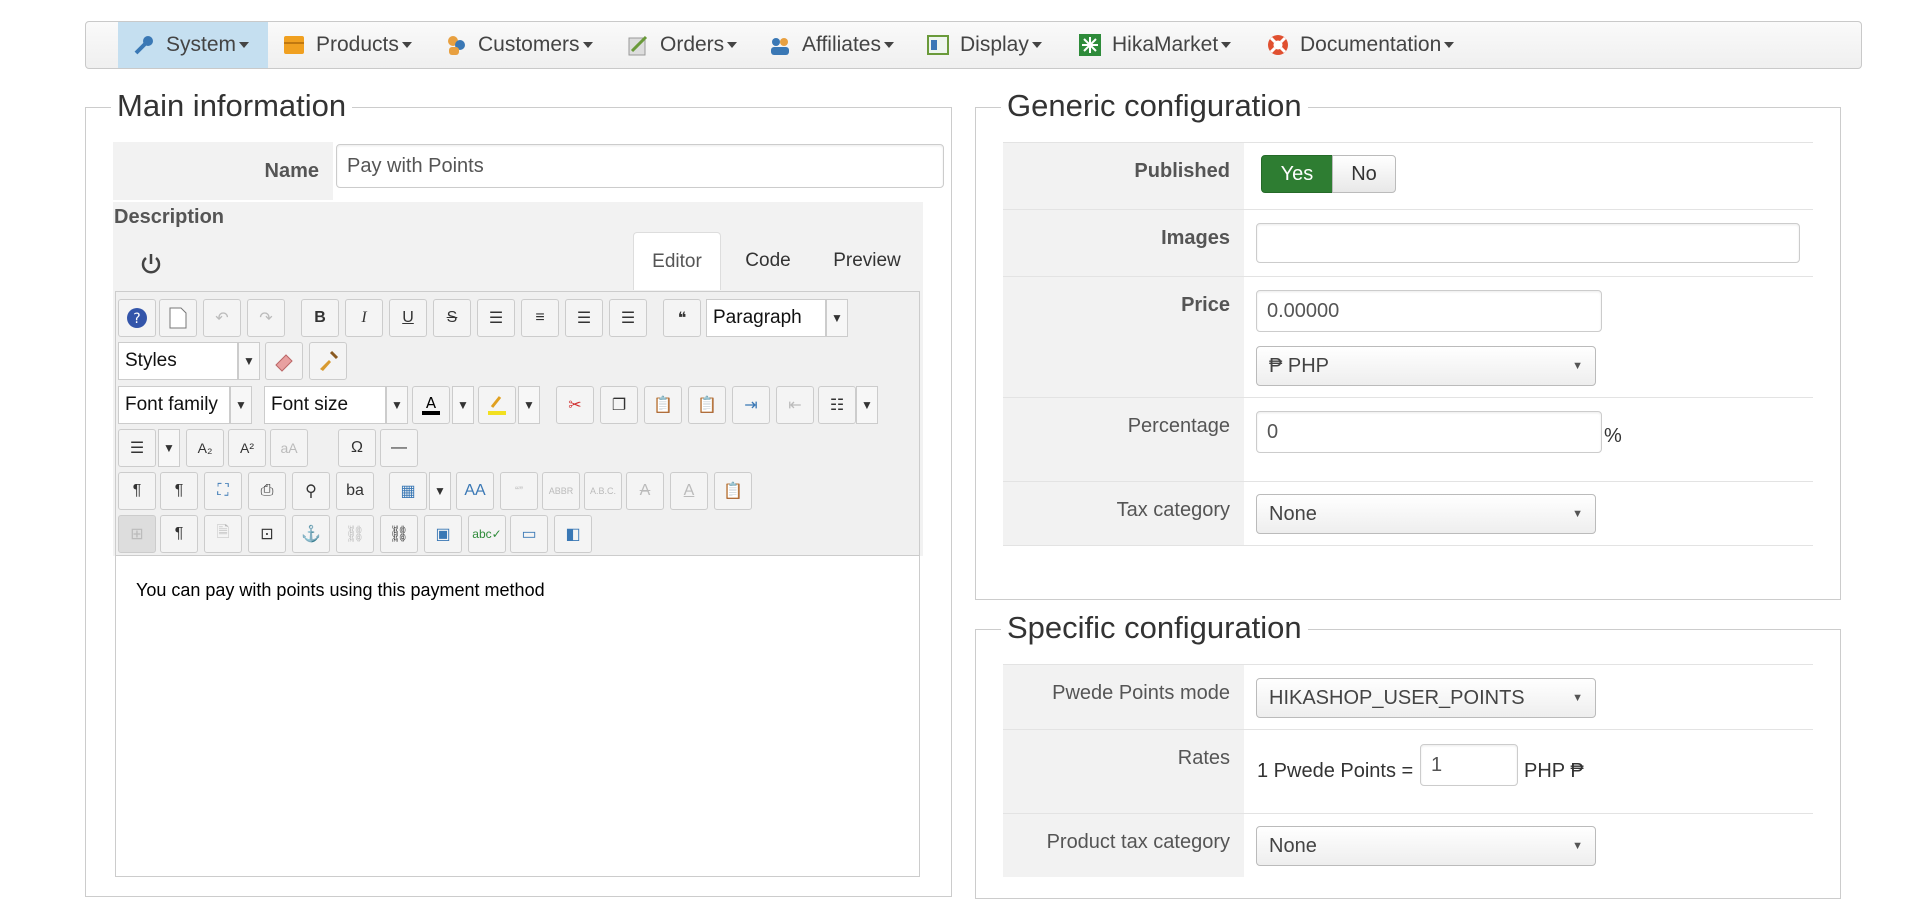  Describe the element at coordinates (151, 264) in the screenshot. I see `power-icon` at that location.